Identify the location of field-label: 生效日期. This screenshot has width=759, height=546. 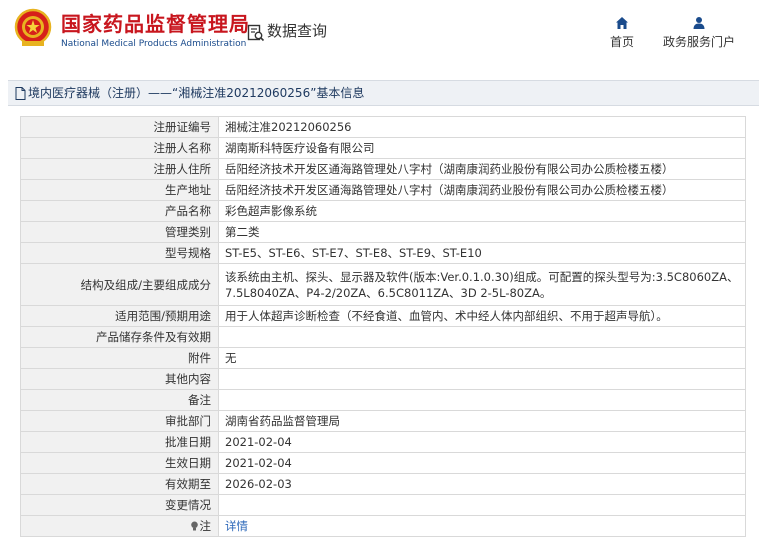
(119, 463).